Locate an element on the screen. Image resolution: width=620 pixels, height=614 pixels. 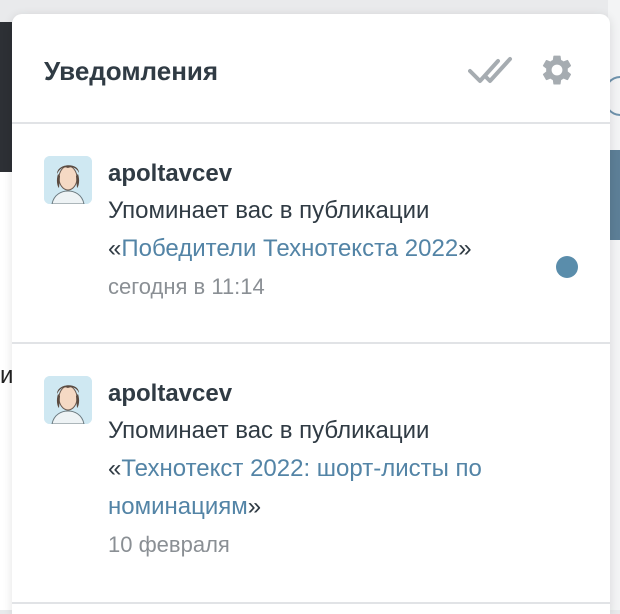
settings-button is located at coordinates (557, 70).